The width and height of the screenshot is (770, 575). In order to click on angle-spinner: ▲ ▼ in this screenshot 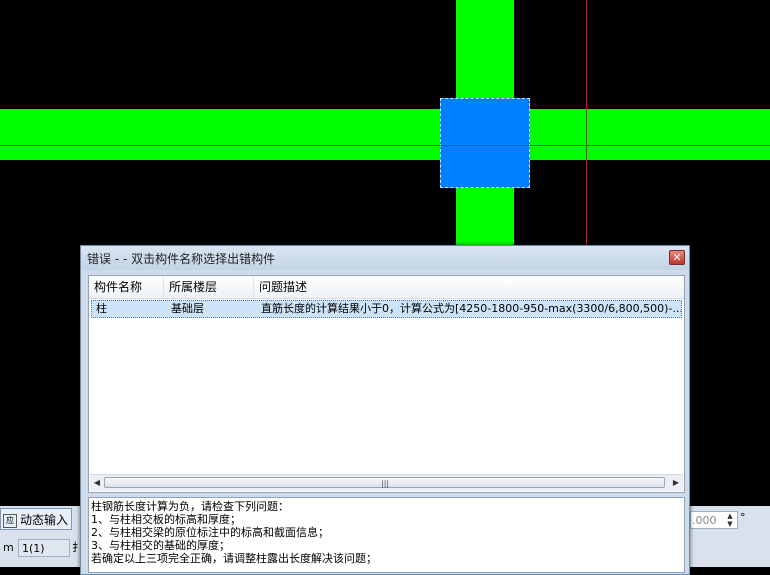, I will do `click(730, 520)`.